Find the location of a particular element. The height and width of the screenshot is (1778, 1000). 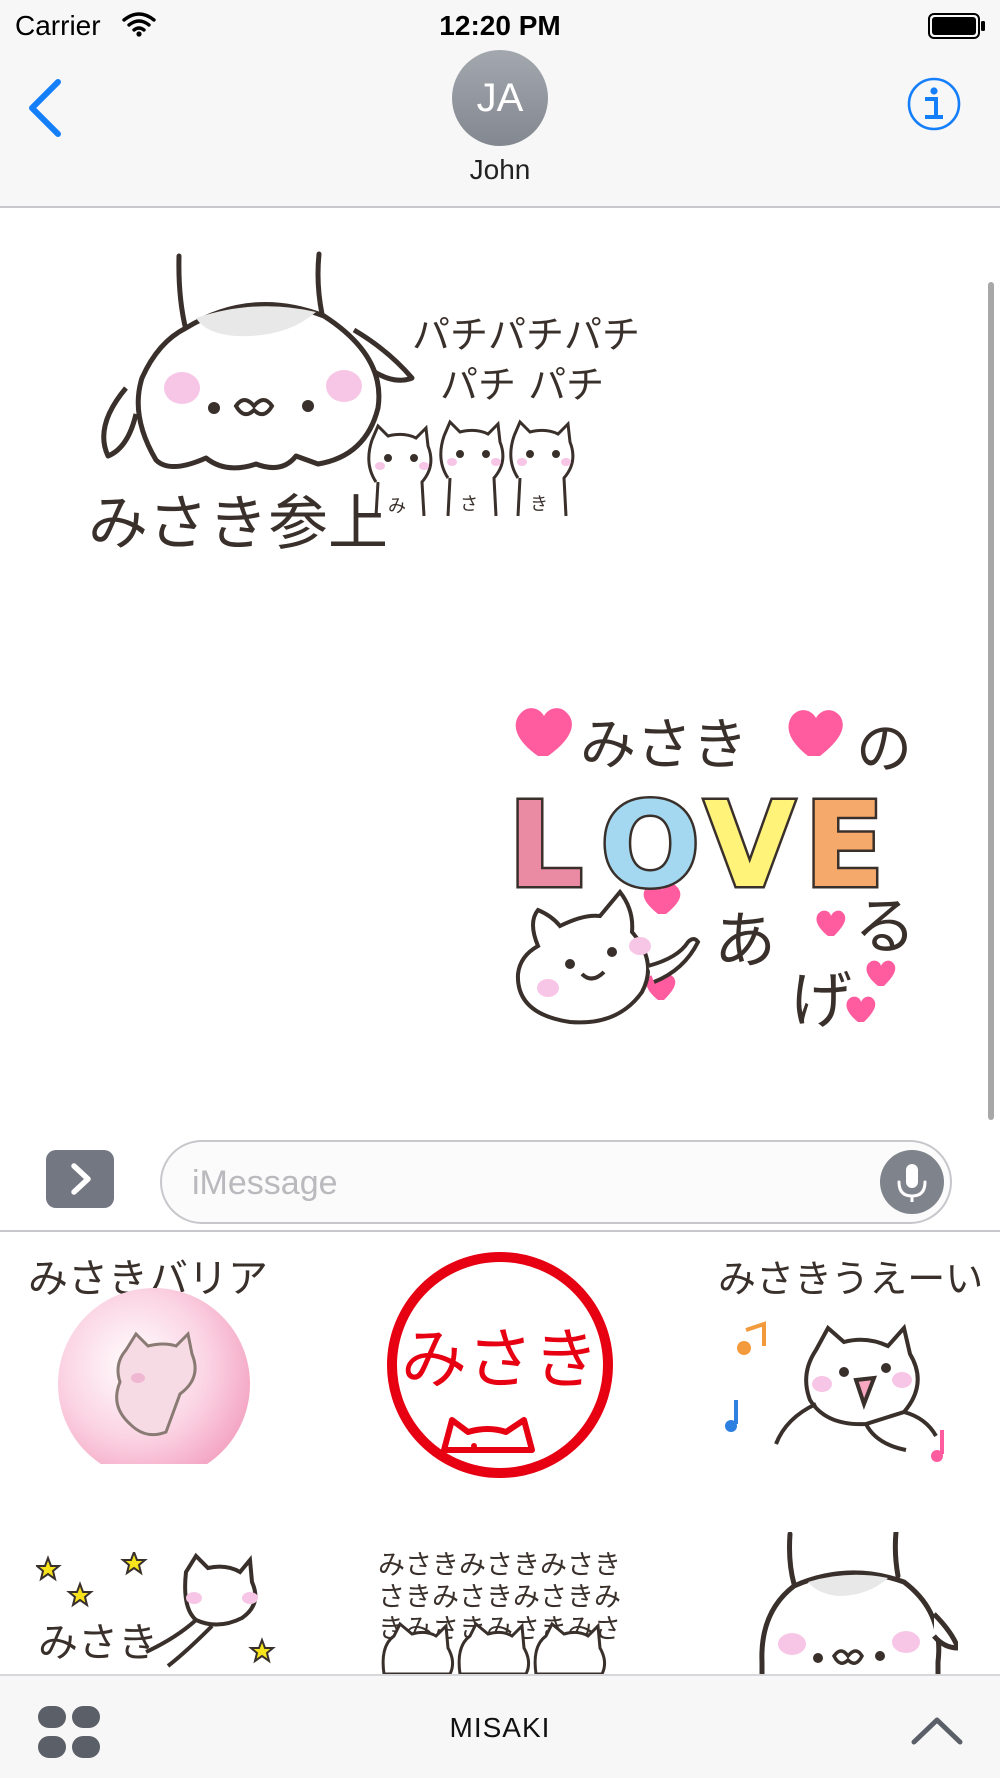

contact-avatar: JA is located at coordinates (500, 98).